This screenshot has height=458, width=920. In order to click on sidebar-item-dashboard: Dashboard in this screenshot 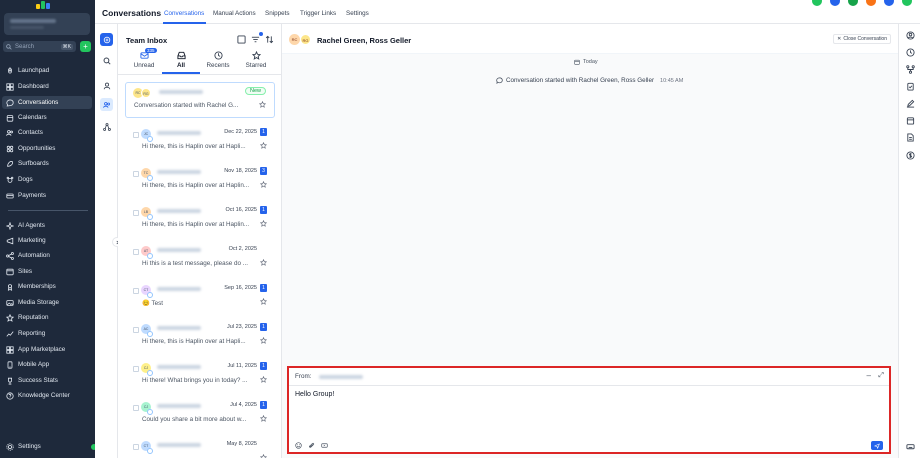, I will do `click(47, 86)`.